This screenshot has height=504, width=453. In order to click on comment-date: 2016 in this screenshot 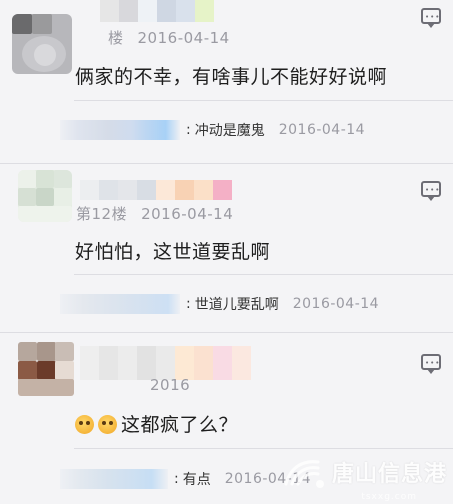, I will do `click(170, 385)`.